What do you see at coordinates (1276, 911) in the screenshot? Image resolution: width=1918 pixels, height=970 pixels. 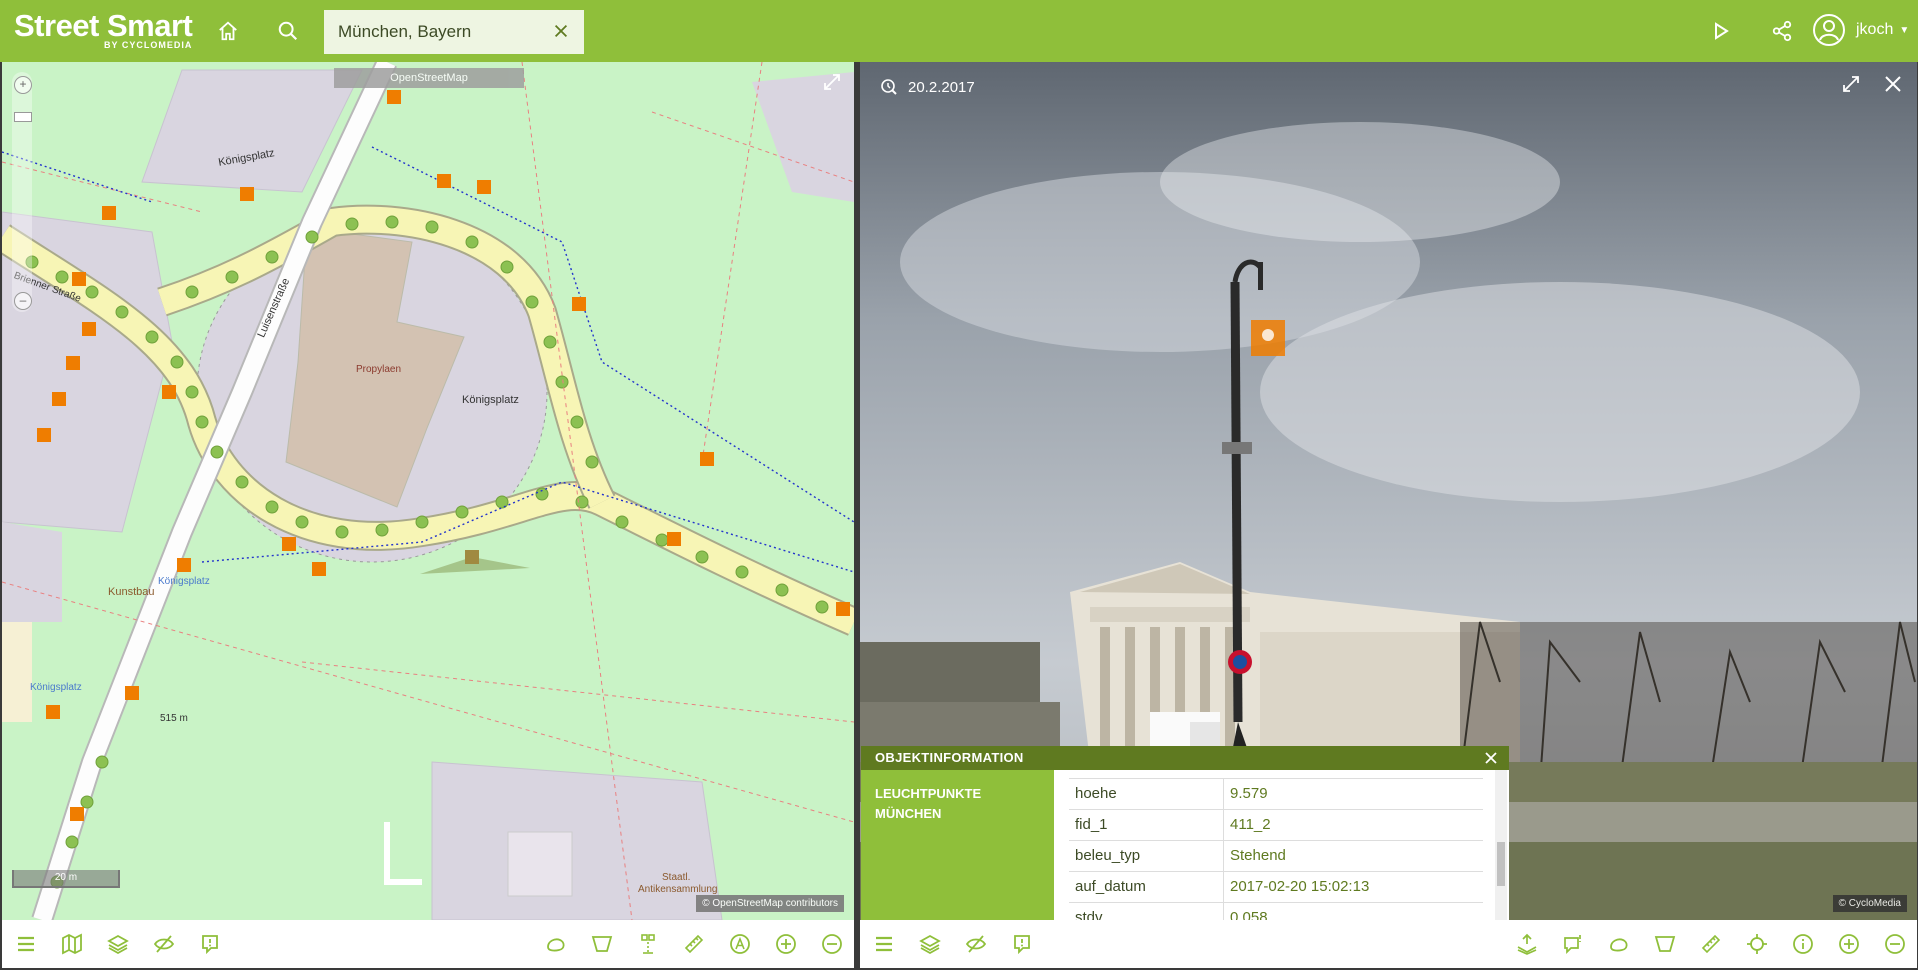 I see `table-row: stdv 0.058` at bounding box center [1276, 911].